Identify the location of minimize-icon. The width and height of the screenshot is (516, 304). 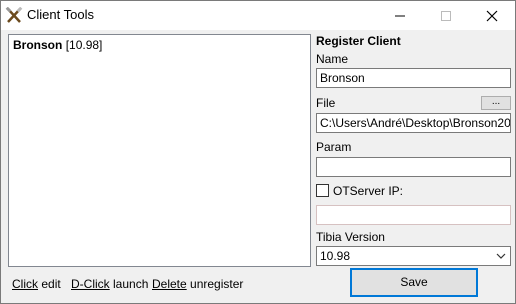
(400, 16).